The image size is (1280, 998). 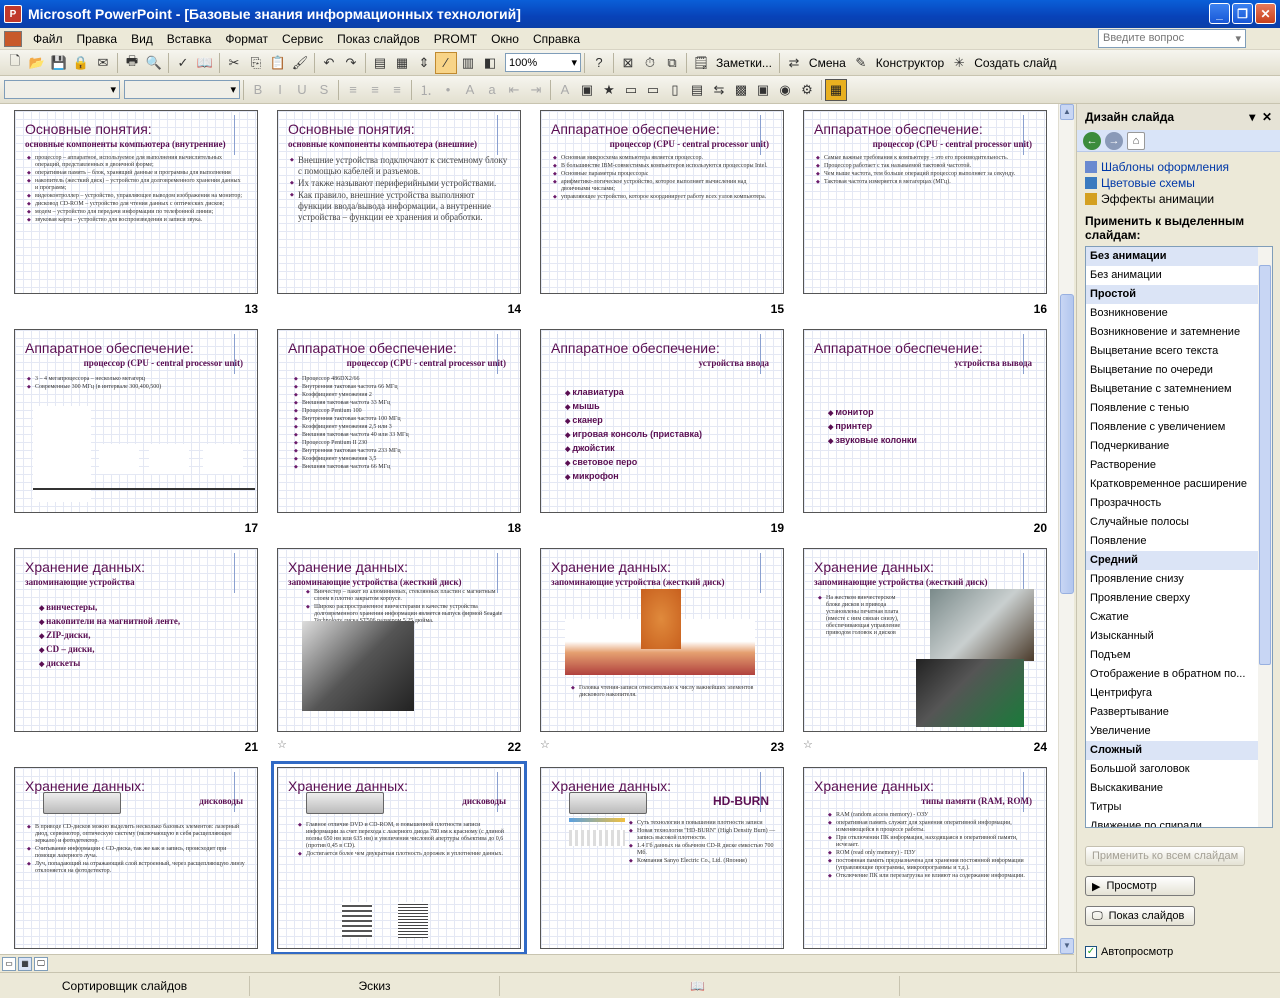 What do you see at coordinates (1179, 822) in the screenshot?
I see `animation-item: Движение по спирали` at bounding box center [1179, 822].